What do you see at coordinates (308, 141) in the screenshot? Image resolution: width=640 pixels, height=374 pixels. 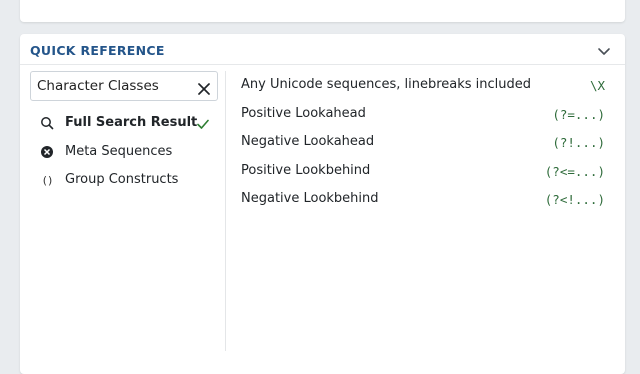 I see `reference-description: Negative Lookahead` at bounding box center [308, 141].